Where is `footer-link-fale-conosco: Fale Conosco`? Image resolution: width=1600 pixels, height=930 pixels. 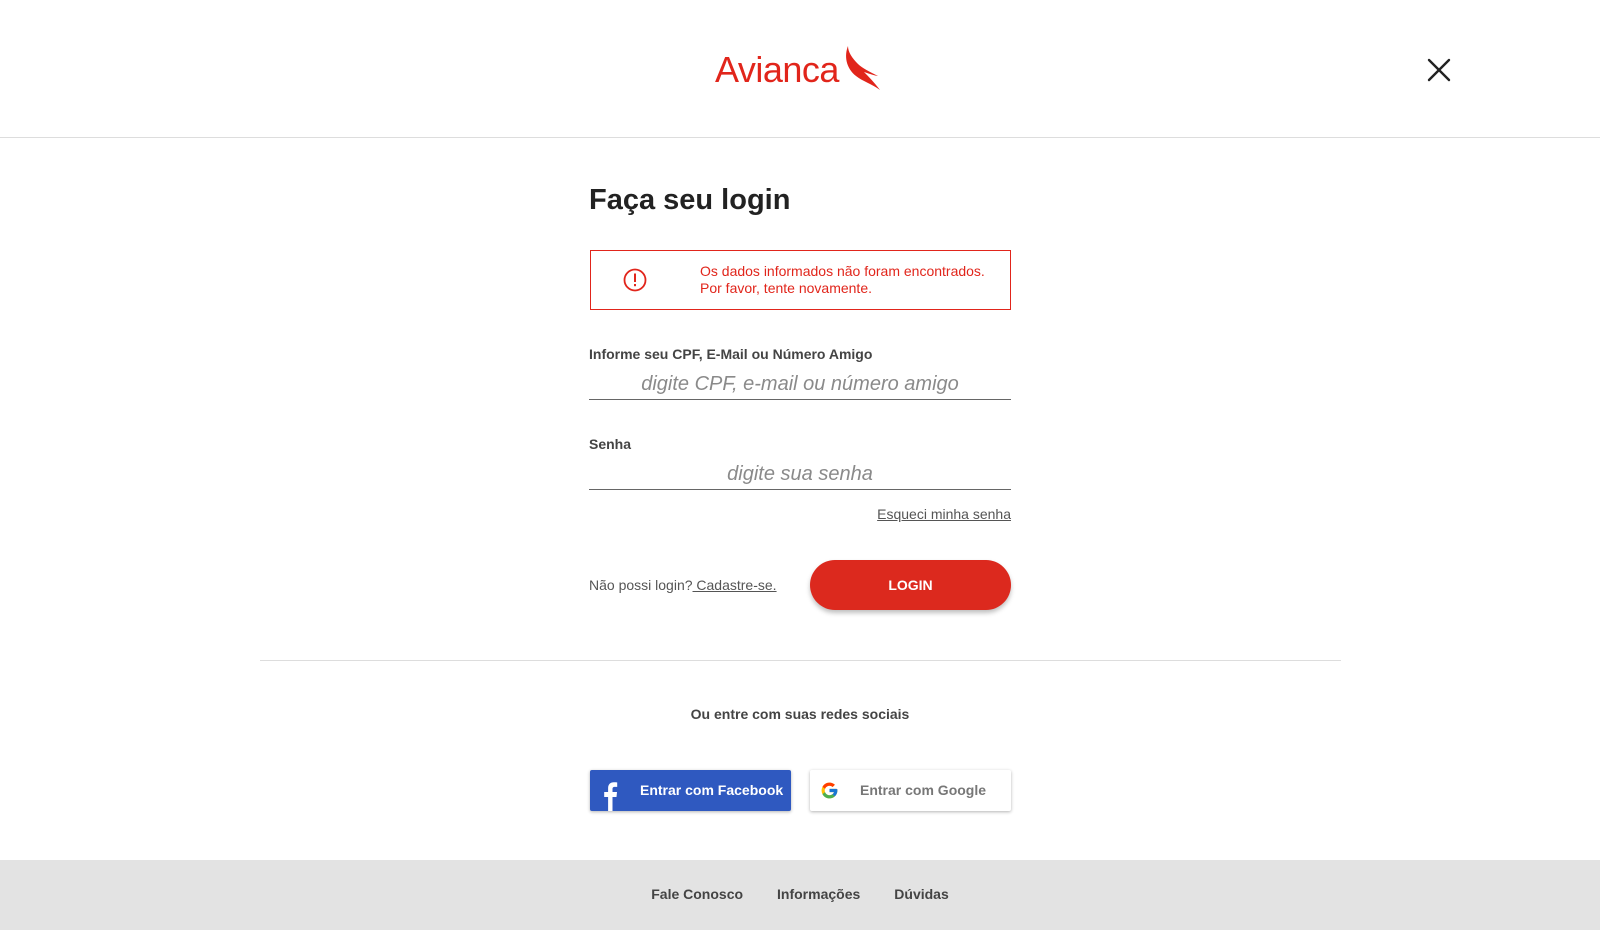 footer-link-fale-conosco: Fale Conosco is located at coordinates (697, 894).